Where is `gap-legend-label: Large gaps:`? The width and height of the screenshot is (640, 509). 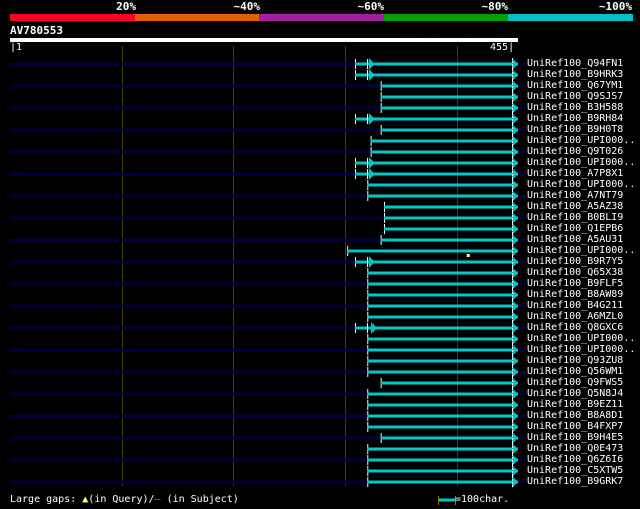 gap-legend-label: Large gaps: is located at coordinates (43, 499).